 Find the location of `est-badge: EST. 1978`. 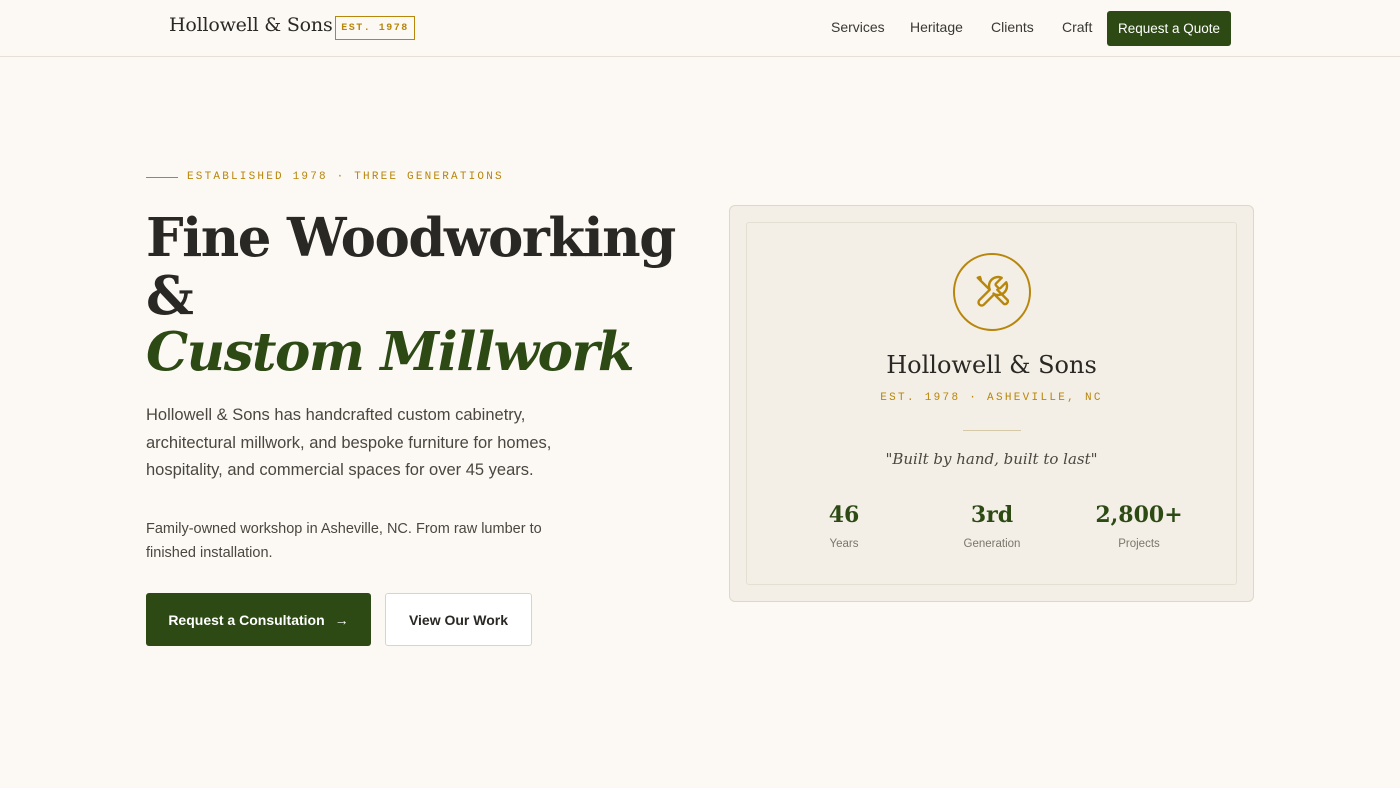

est-badge: EST. 1978 is located at coordinates (375, 28).